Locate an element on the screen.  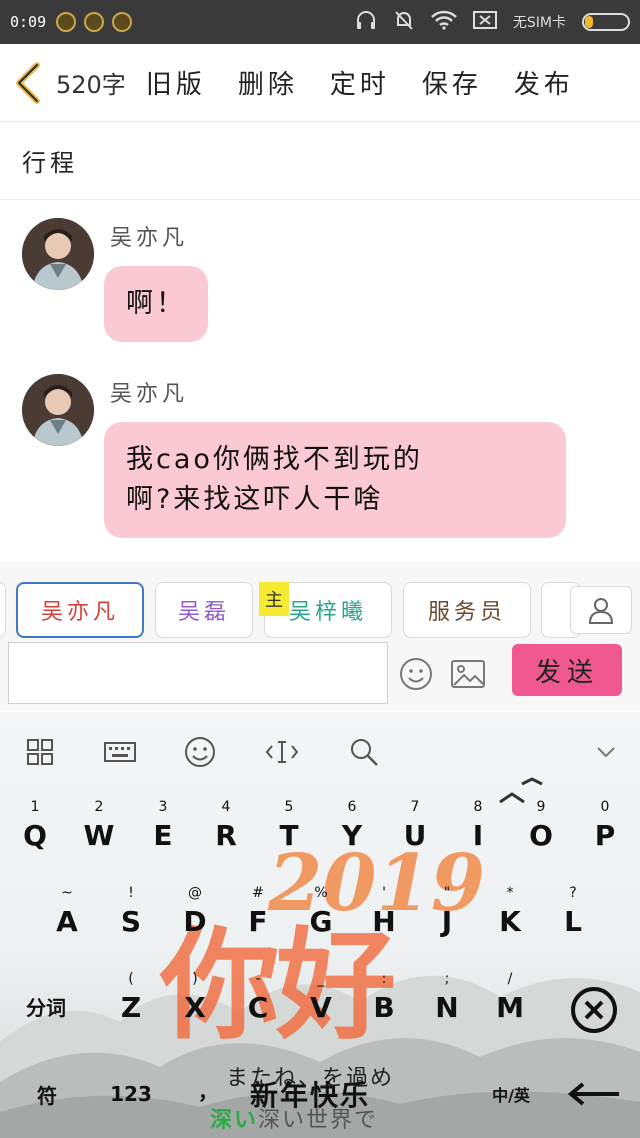
lyric-rest: 深い世界で is located at coordinates (318, 1120).